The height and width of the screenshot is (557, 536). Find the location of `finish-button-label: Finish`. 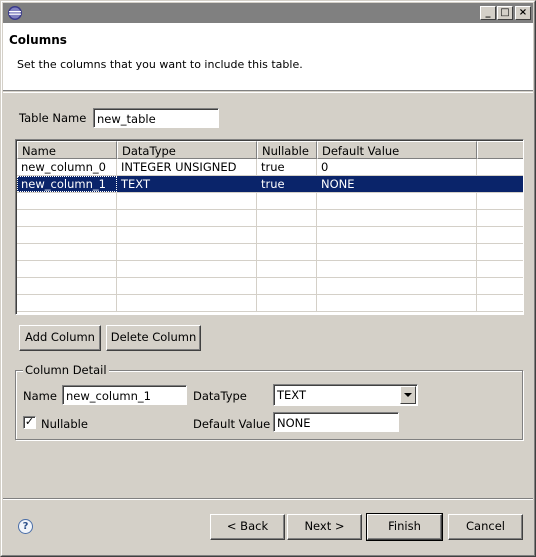

finish-button-label: Finish is located at coordinates (404, 526).